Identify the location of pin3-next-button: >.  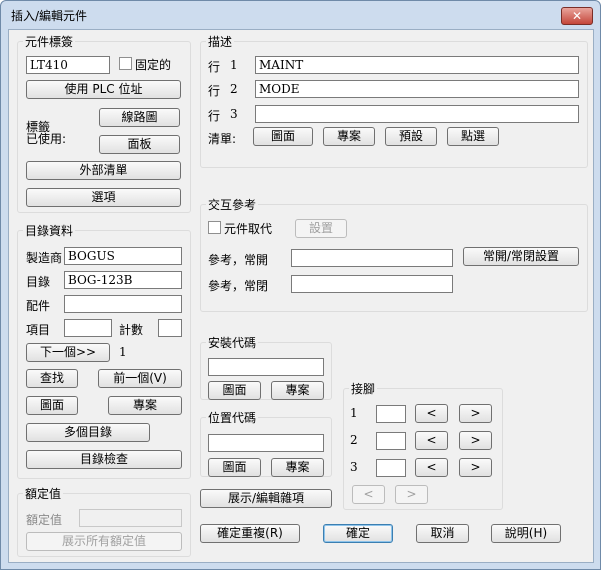
(475, 467).